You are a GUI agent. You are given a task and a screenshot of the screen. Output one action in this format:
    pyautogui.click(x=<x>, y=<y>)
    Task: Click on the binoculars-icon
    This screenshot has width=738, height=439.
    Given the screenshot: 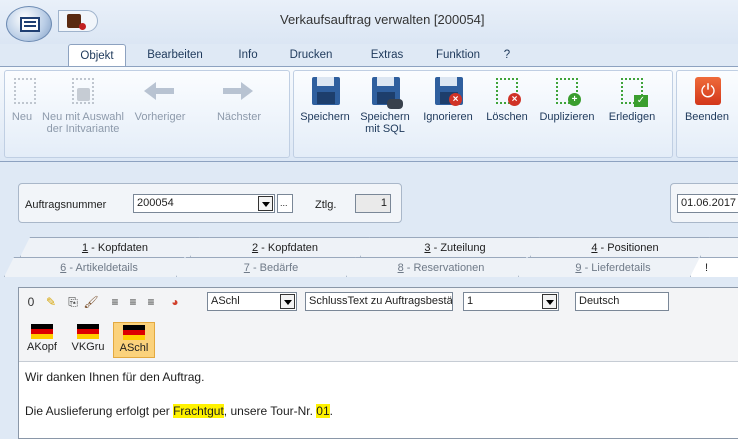 What is the action you would take?
    pyautogui.click(x=395, y=104)
    